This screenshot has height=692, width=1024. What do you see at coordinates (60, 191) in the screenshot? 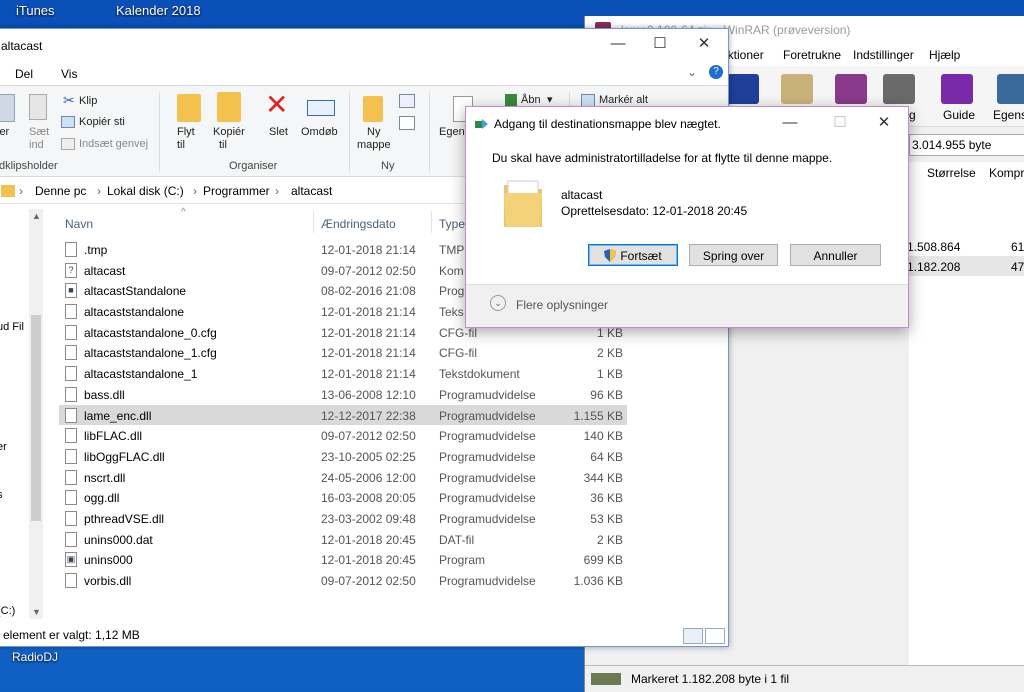
I see `breadcrumb-this-pc: Denne pc` at bounding box center [60, 191].